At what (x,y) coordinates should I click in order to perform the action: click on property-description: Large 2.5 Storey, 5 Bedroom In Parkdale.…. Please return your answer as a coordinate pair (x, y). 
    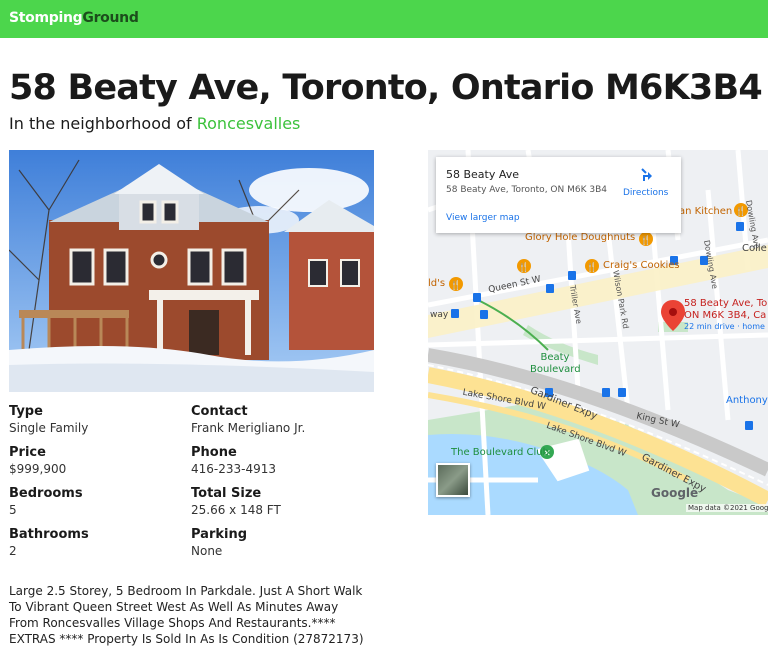
    Looking at the image, I should click on (186, 615).